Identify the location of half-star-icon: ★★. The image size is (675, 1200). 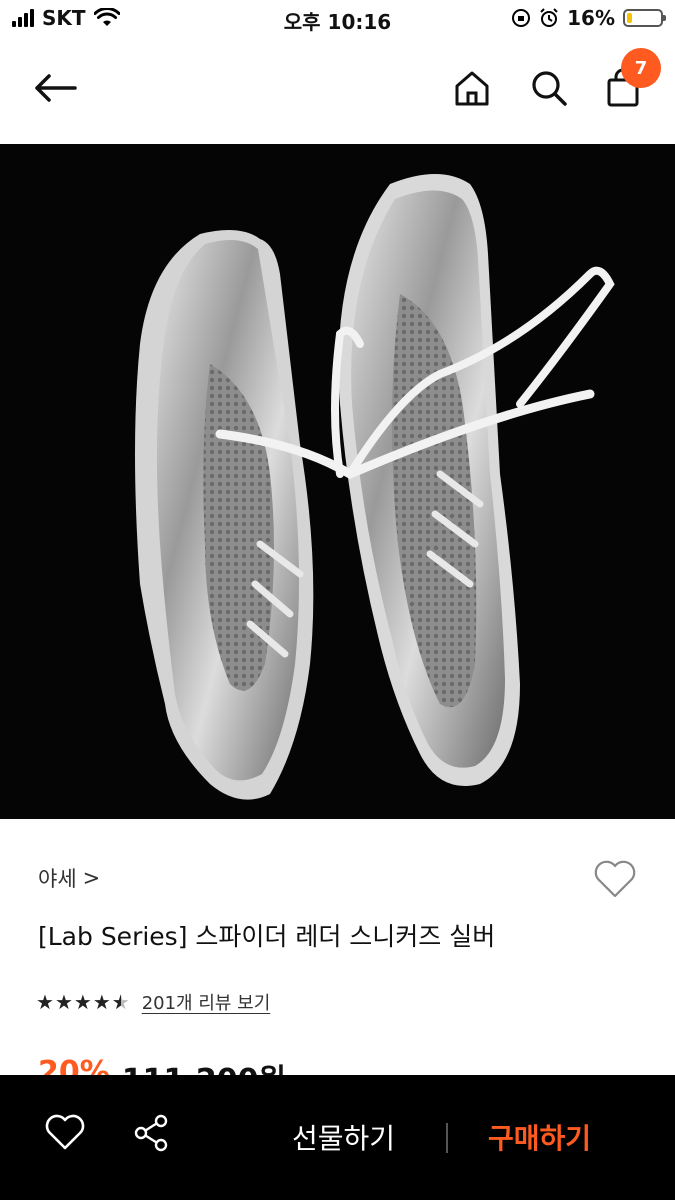
(120, 1002).